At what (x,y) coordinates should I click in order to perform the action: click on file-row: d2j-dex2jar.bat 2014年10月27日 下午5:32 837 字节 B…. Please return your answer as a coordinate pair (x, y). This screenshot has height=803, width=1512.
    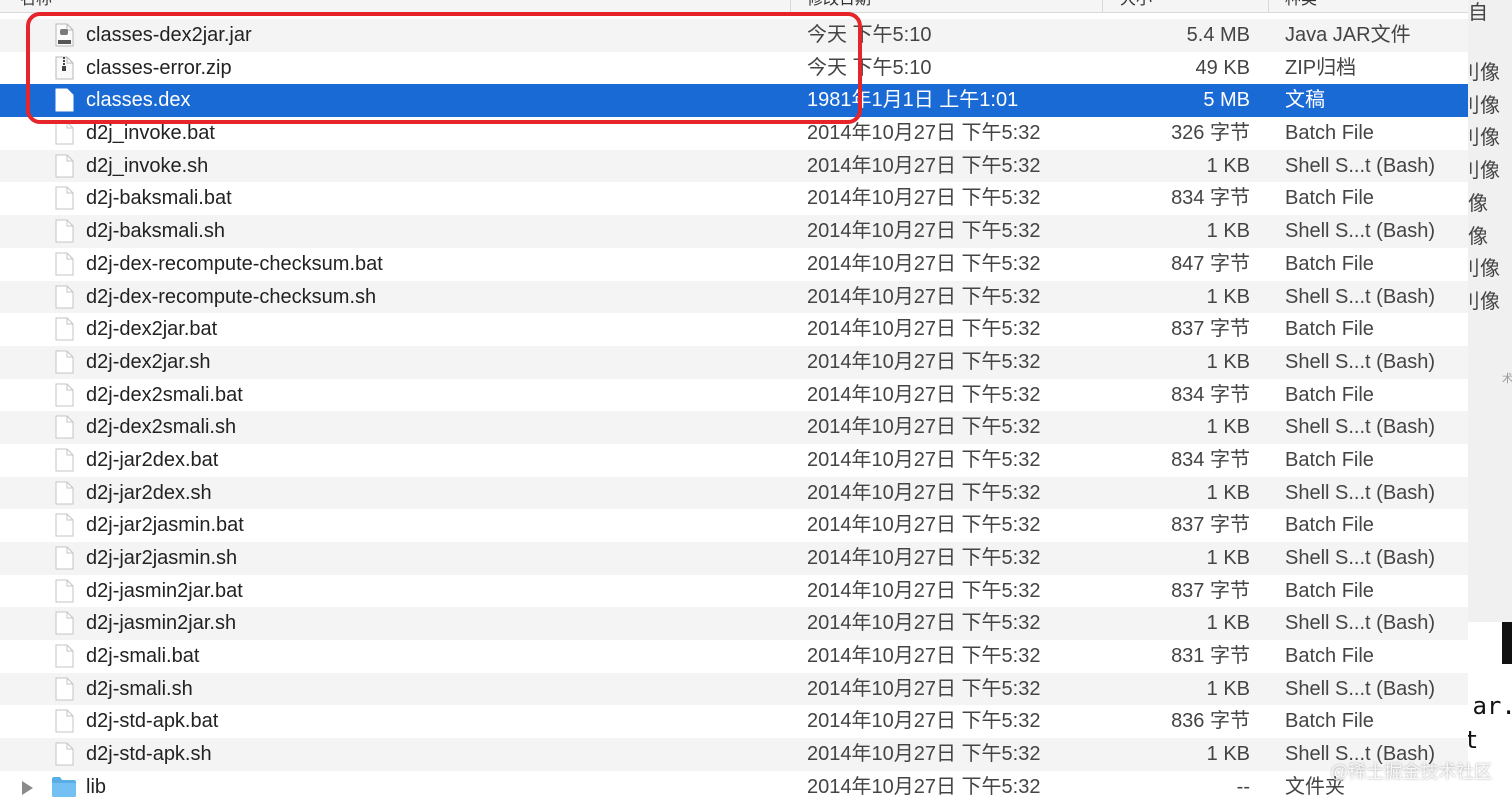
    Looking at the image, I should click on (734, 329).